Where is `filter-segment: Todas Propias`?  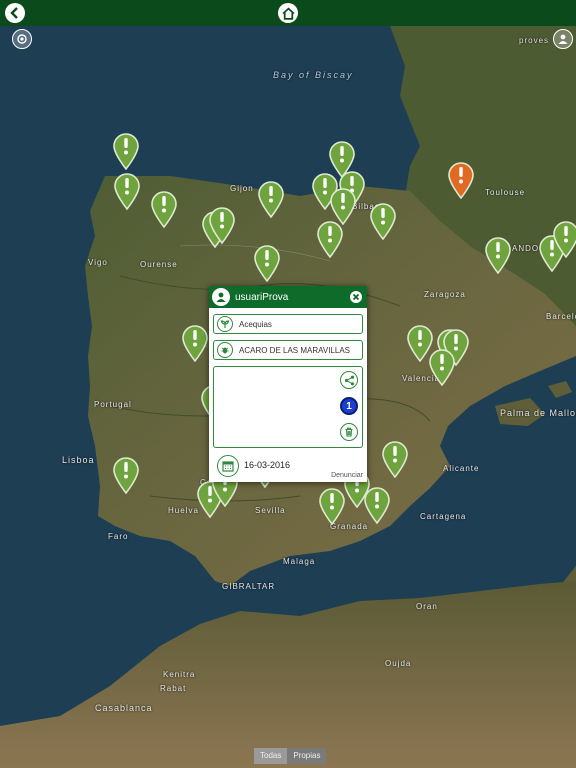 filter-segment: Todas Propias is located at coordinates (290, 756).